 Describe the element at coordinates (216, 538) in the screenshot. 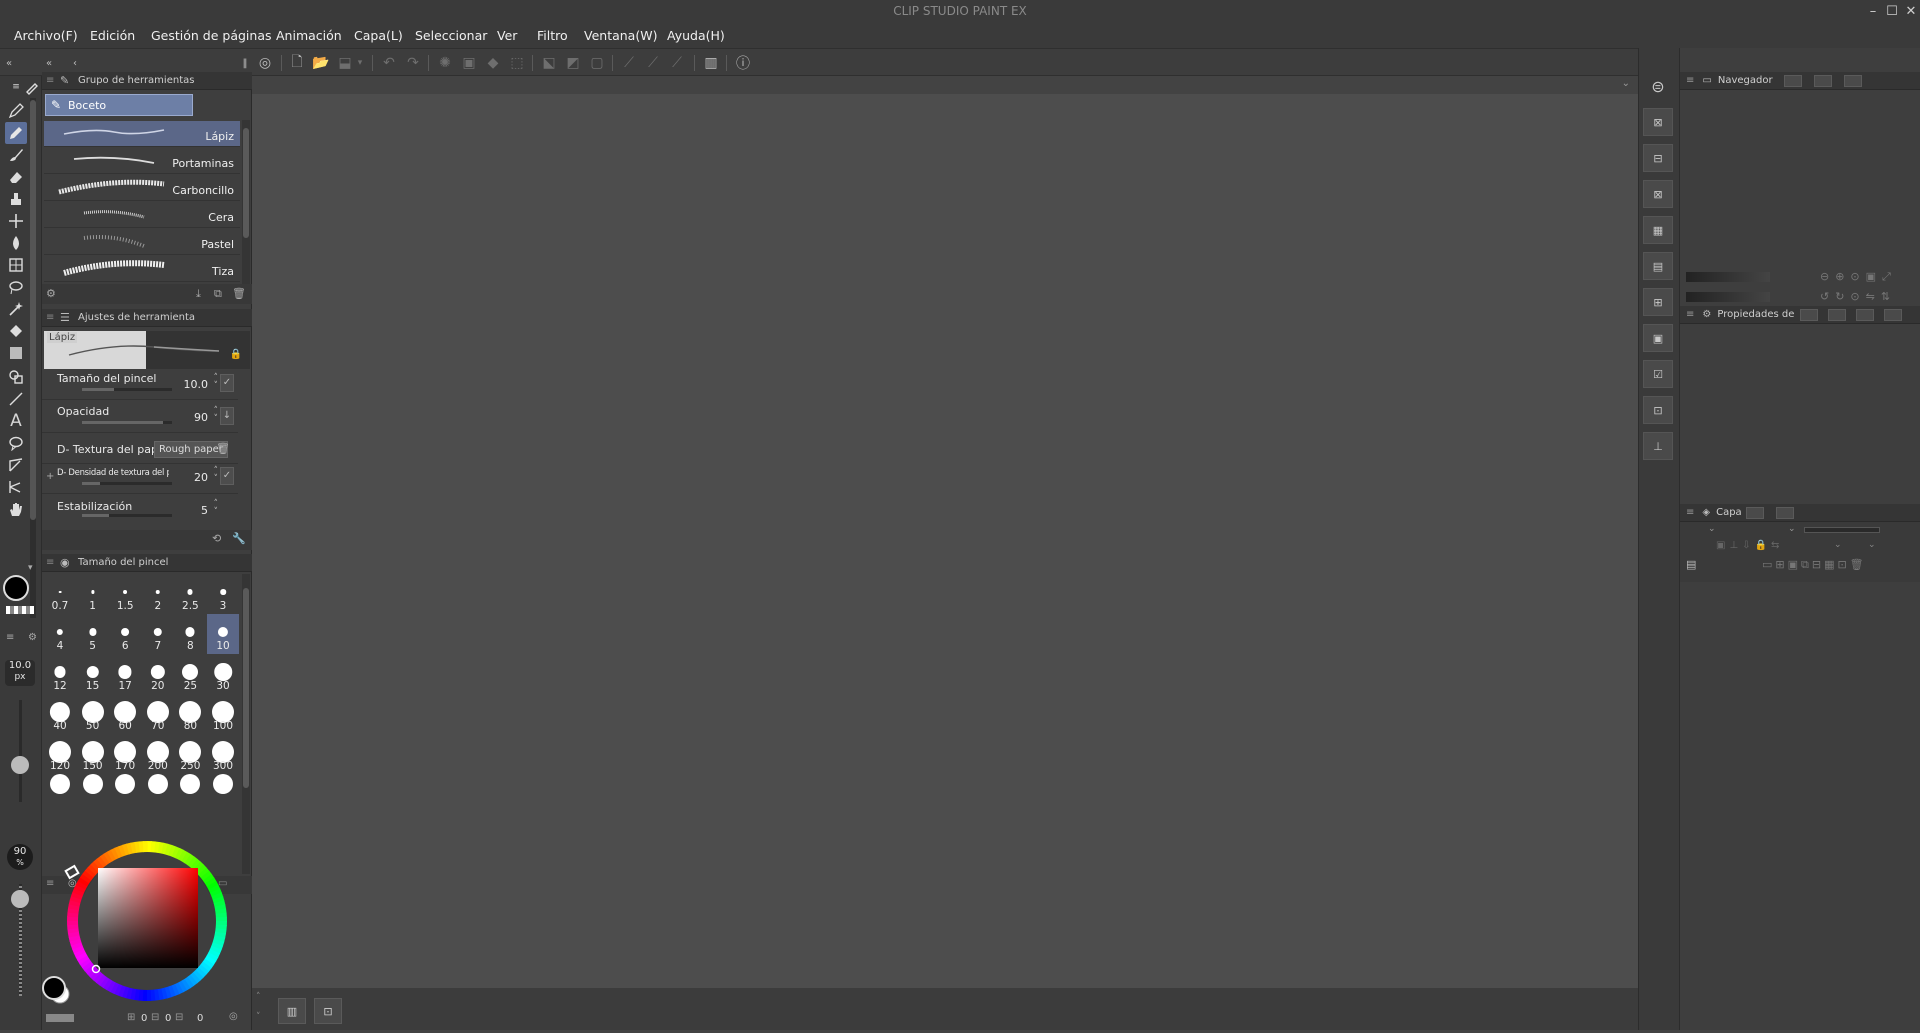

I see `reset-icon: ⟲` at that location.